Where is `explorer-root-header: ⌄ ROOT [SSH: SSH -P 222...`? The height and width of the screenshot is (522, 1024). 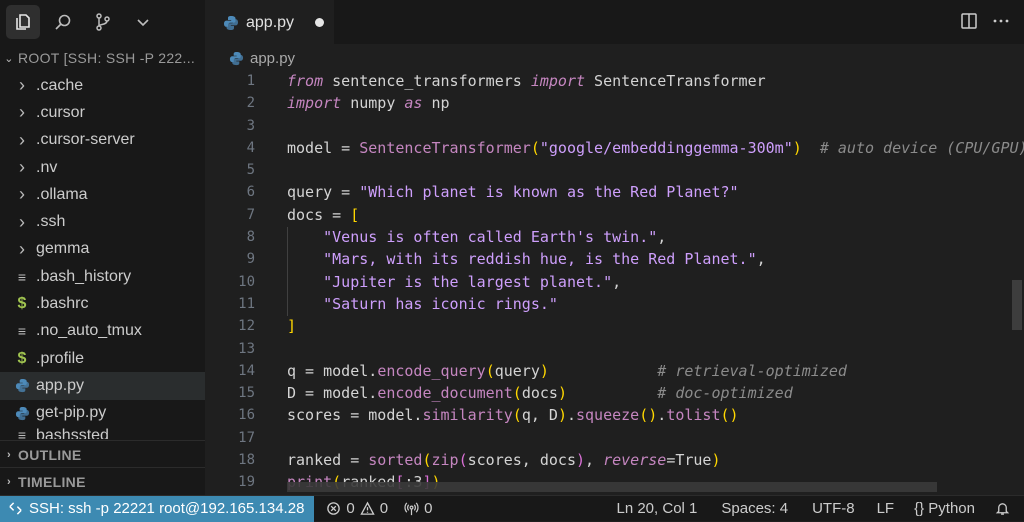
explorer-root-header: ⌄ ROOT [SSH: SSH -P 222... is located at coordinates (102, 58).